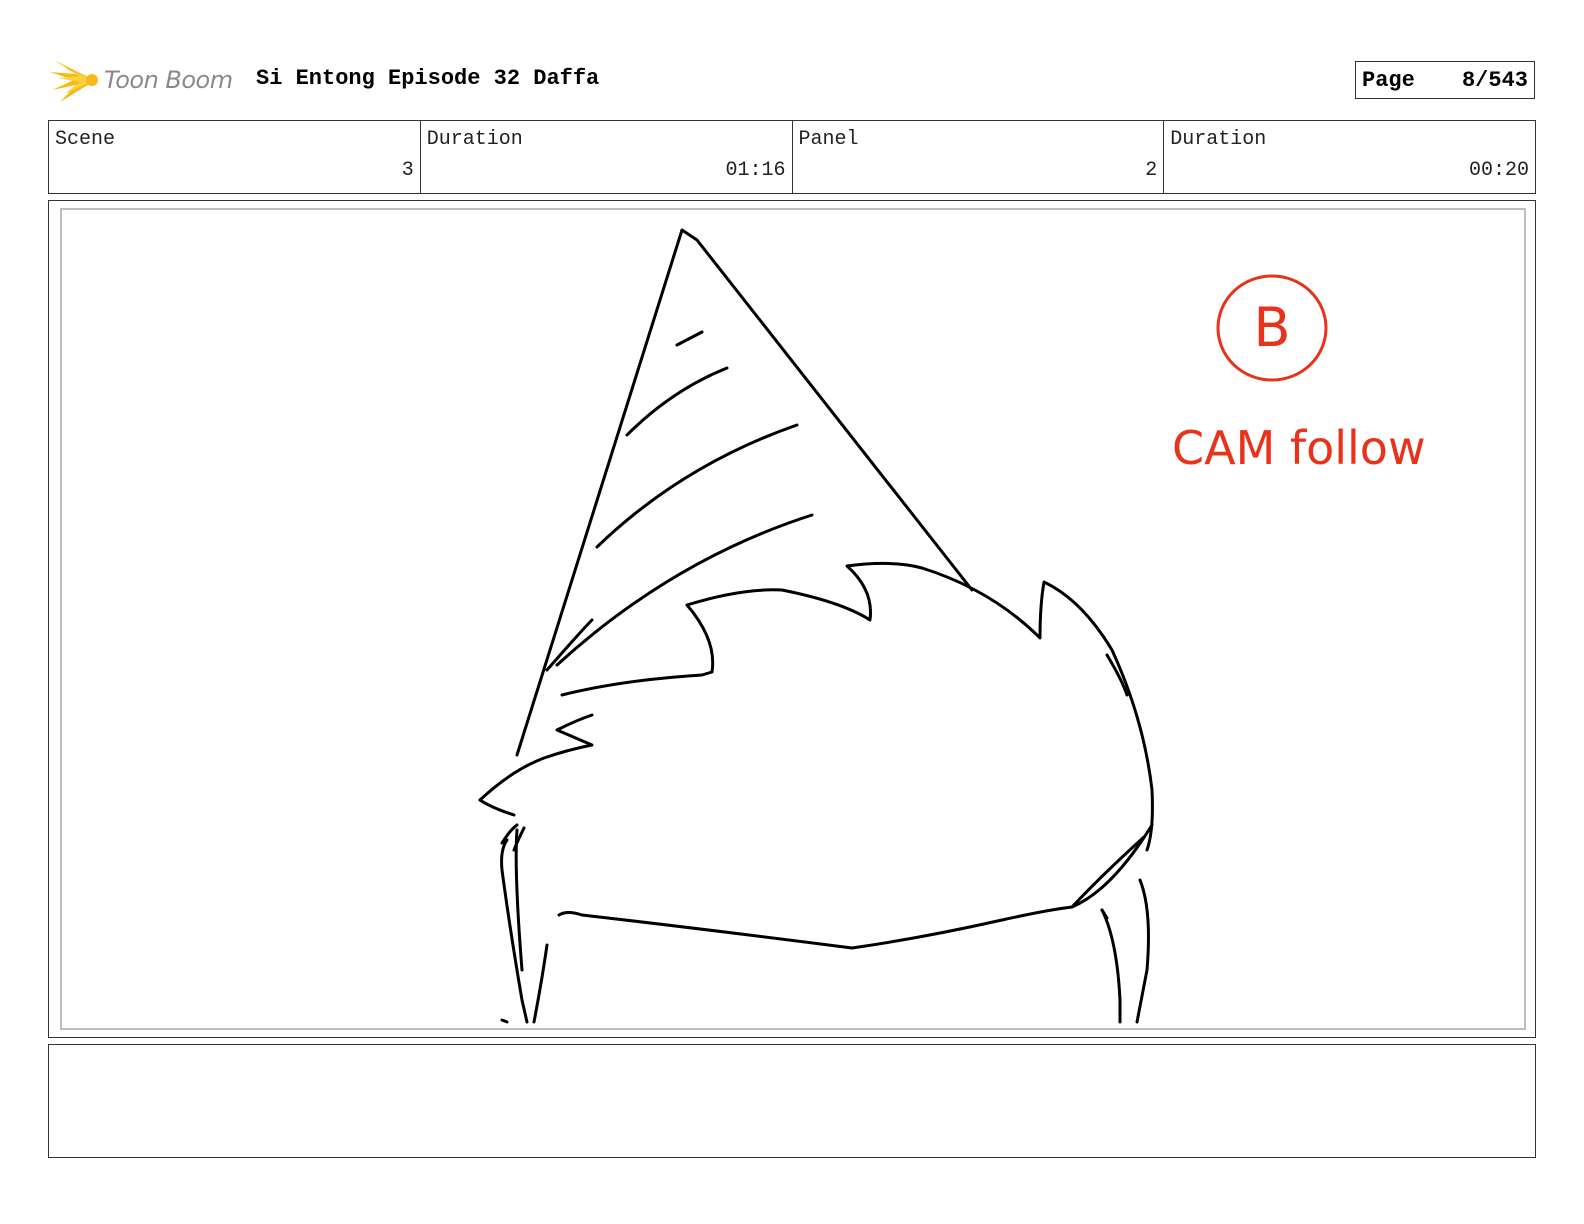 This screenshot has width=1584, height=1224. What do you see at coordinates (755, 170) in the screenshot?
I see `scene-duration-value: 01:16` at bounding box center [755, 170].